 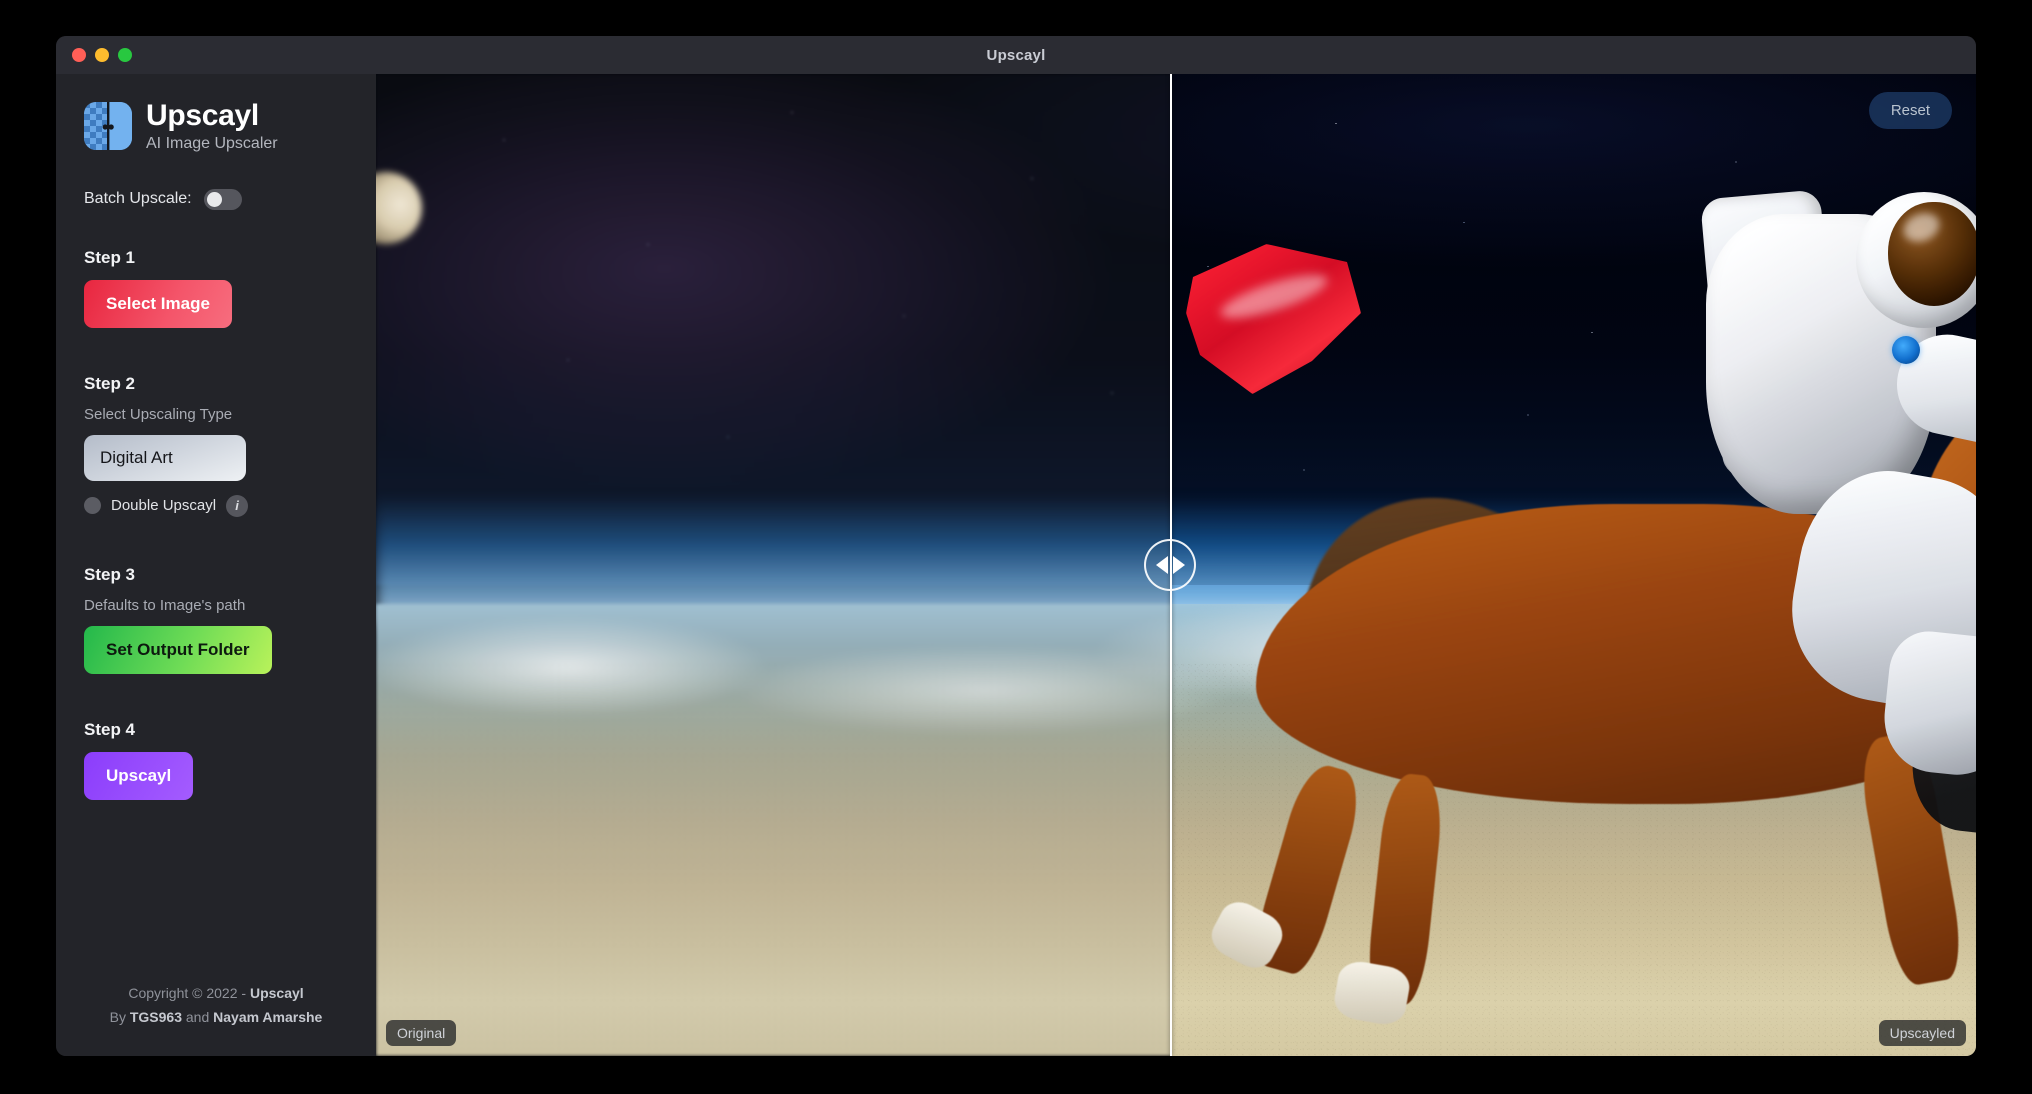 I want to click on titlebar: Upscayl, so click(x=1016, y=55).